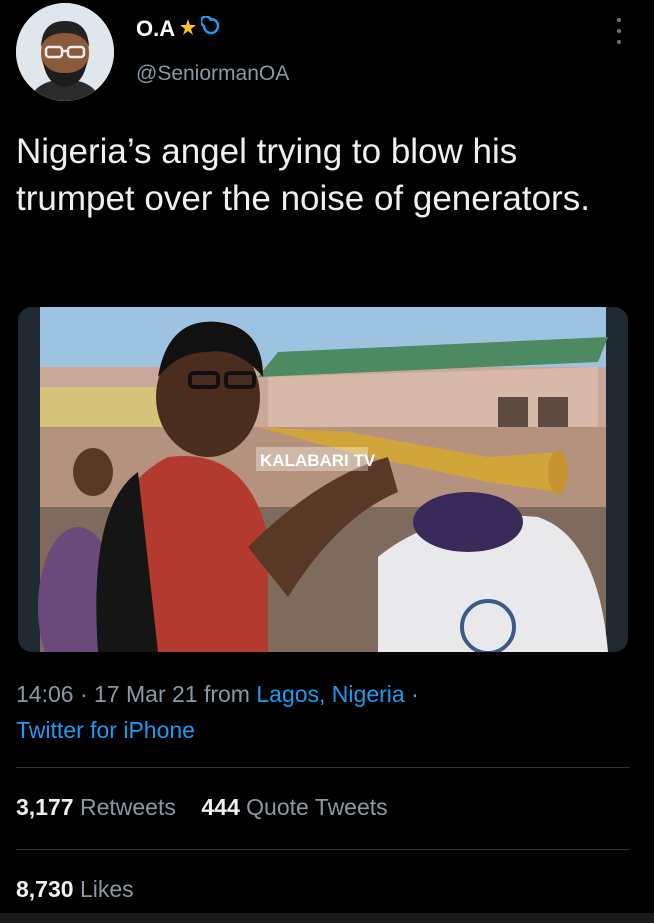 The image size is (654, 923). I want to click on likes-count: 8,730, so click(45, 889).